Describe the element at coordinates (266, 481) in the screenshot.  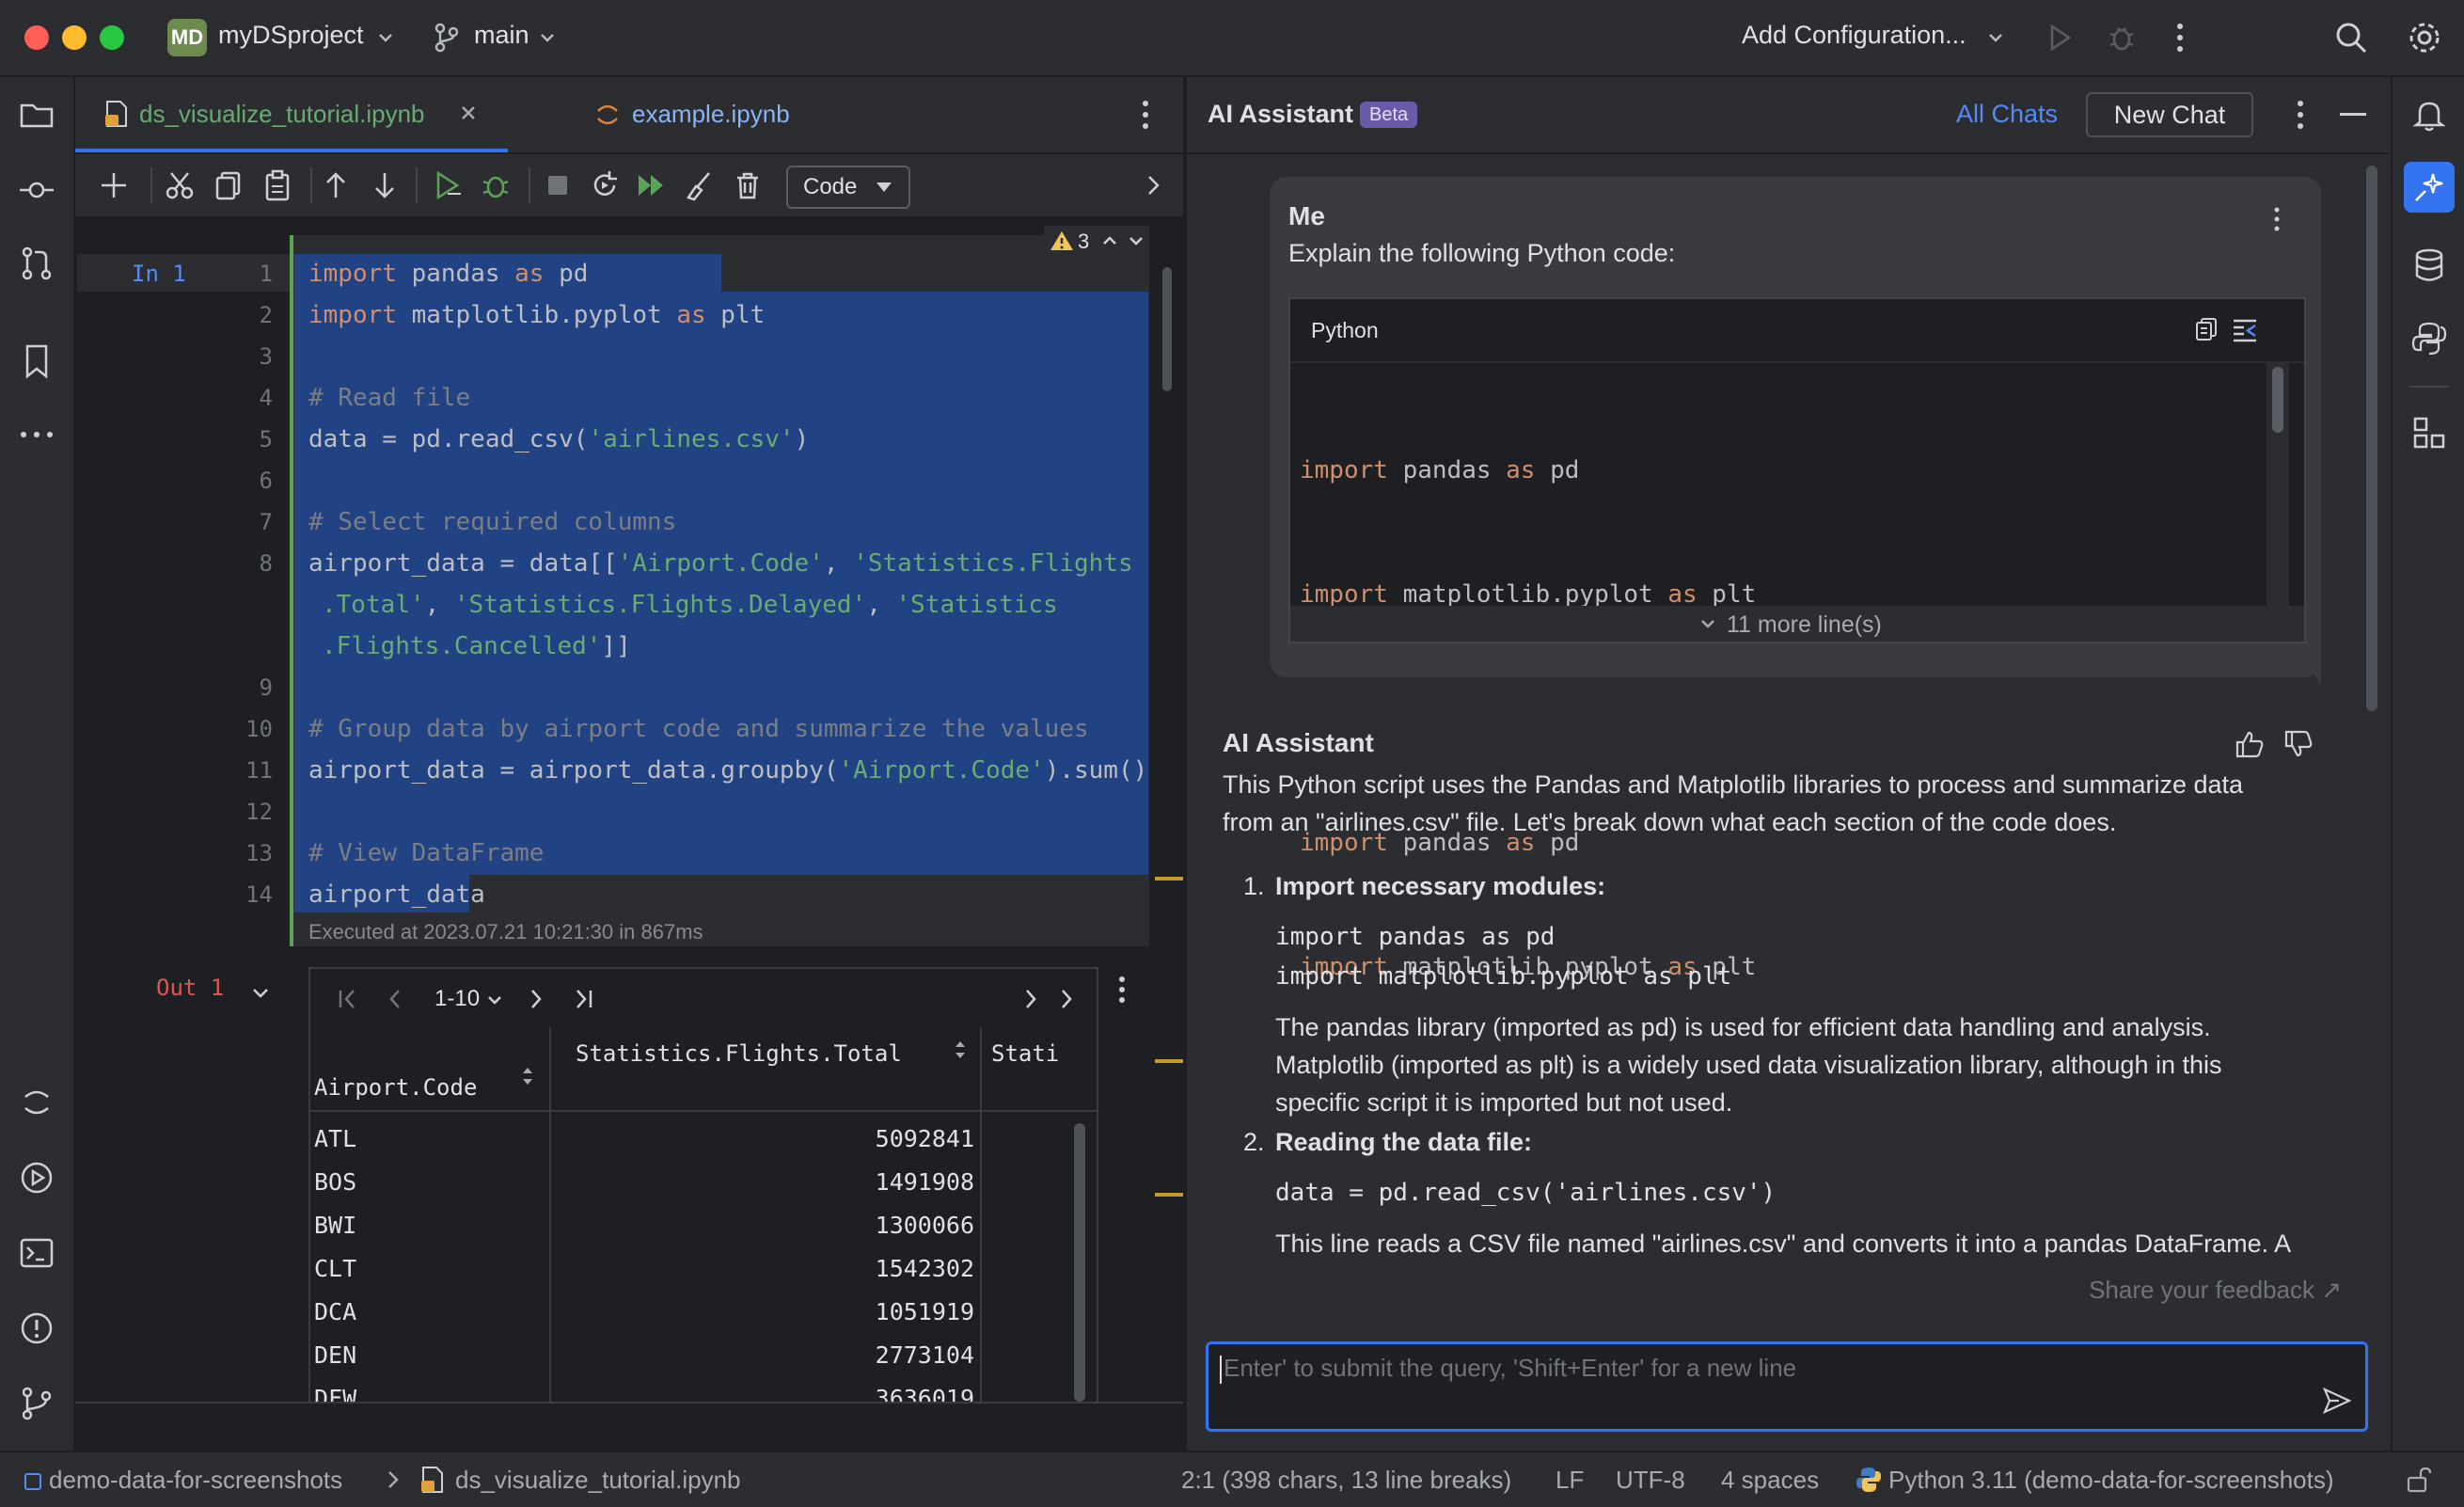
I see `line-number: 6` at that location.